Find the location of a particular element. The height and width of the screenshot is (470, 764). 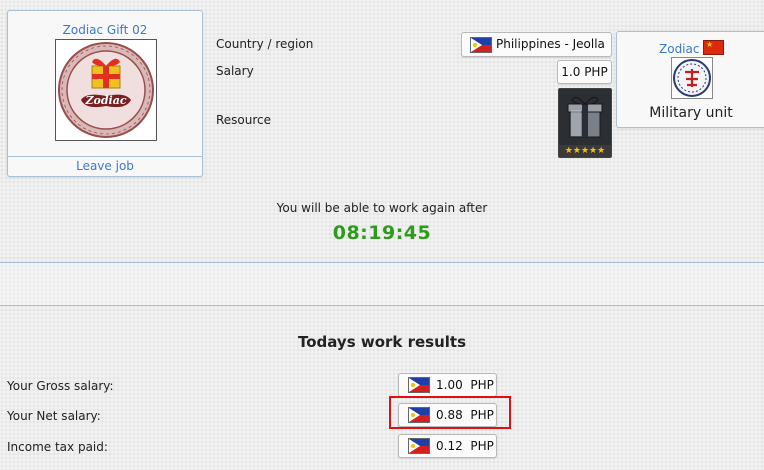

resource-quality-stars: ★★★★★ is located at coordinates (585, 151).